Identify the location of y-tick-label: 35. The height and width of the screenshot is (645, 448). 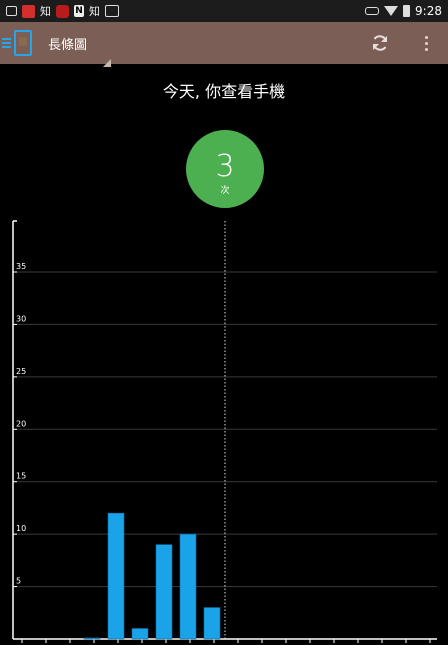
(21, 266).